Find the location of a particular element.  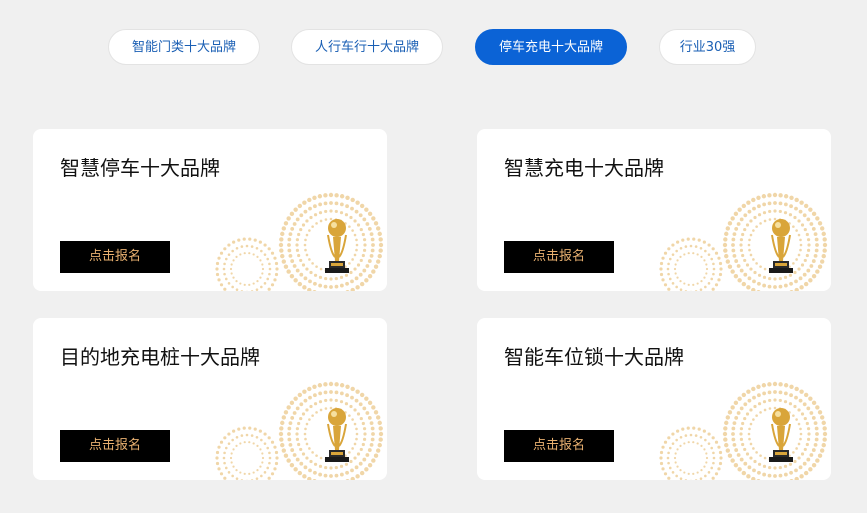

tab-pedestrian-vehicle: 人行车行十大品牌 is located at coordinates (367, 47).